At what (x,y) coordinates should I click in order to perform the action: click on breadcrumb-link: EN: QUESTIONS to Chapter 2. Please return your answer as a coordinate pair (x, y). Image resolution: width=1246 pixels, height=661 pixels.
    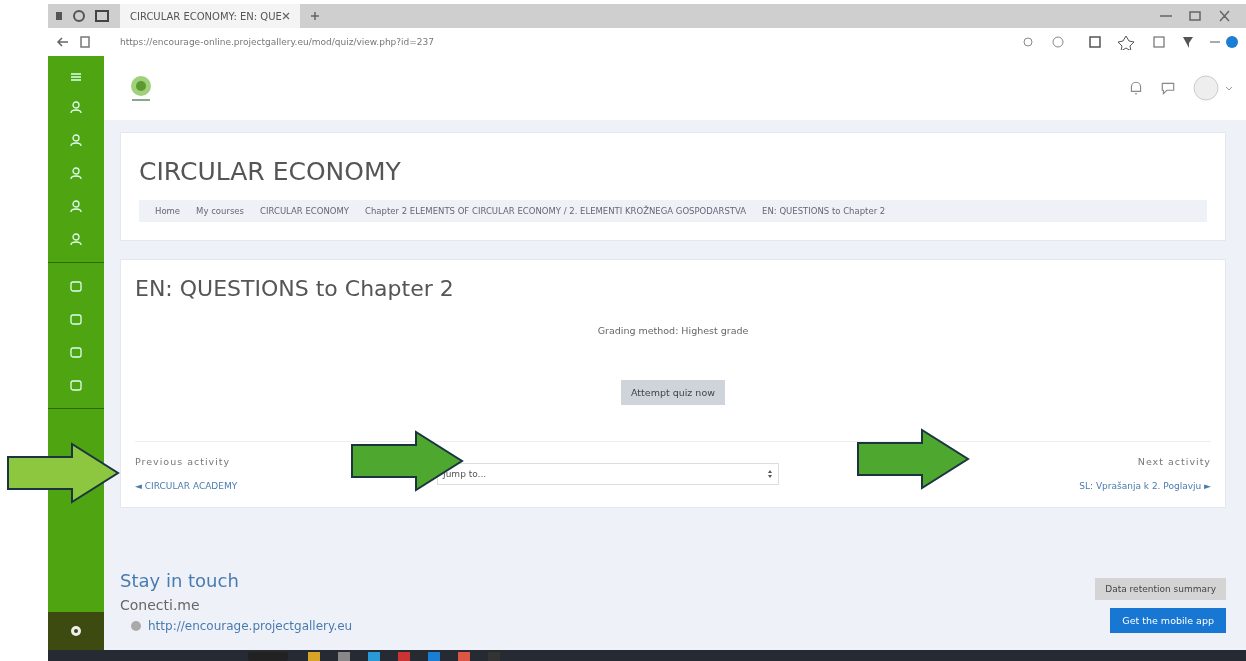
    Looking at the image, I should click on (824, 211).